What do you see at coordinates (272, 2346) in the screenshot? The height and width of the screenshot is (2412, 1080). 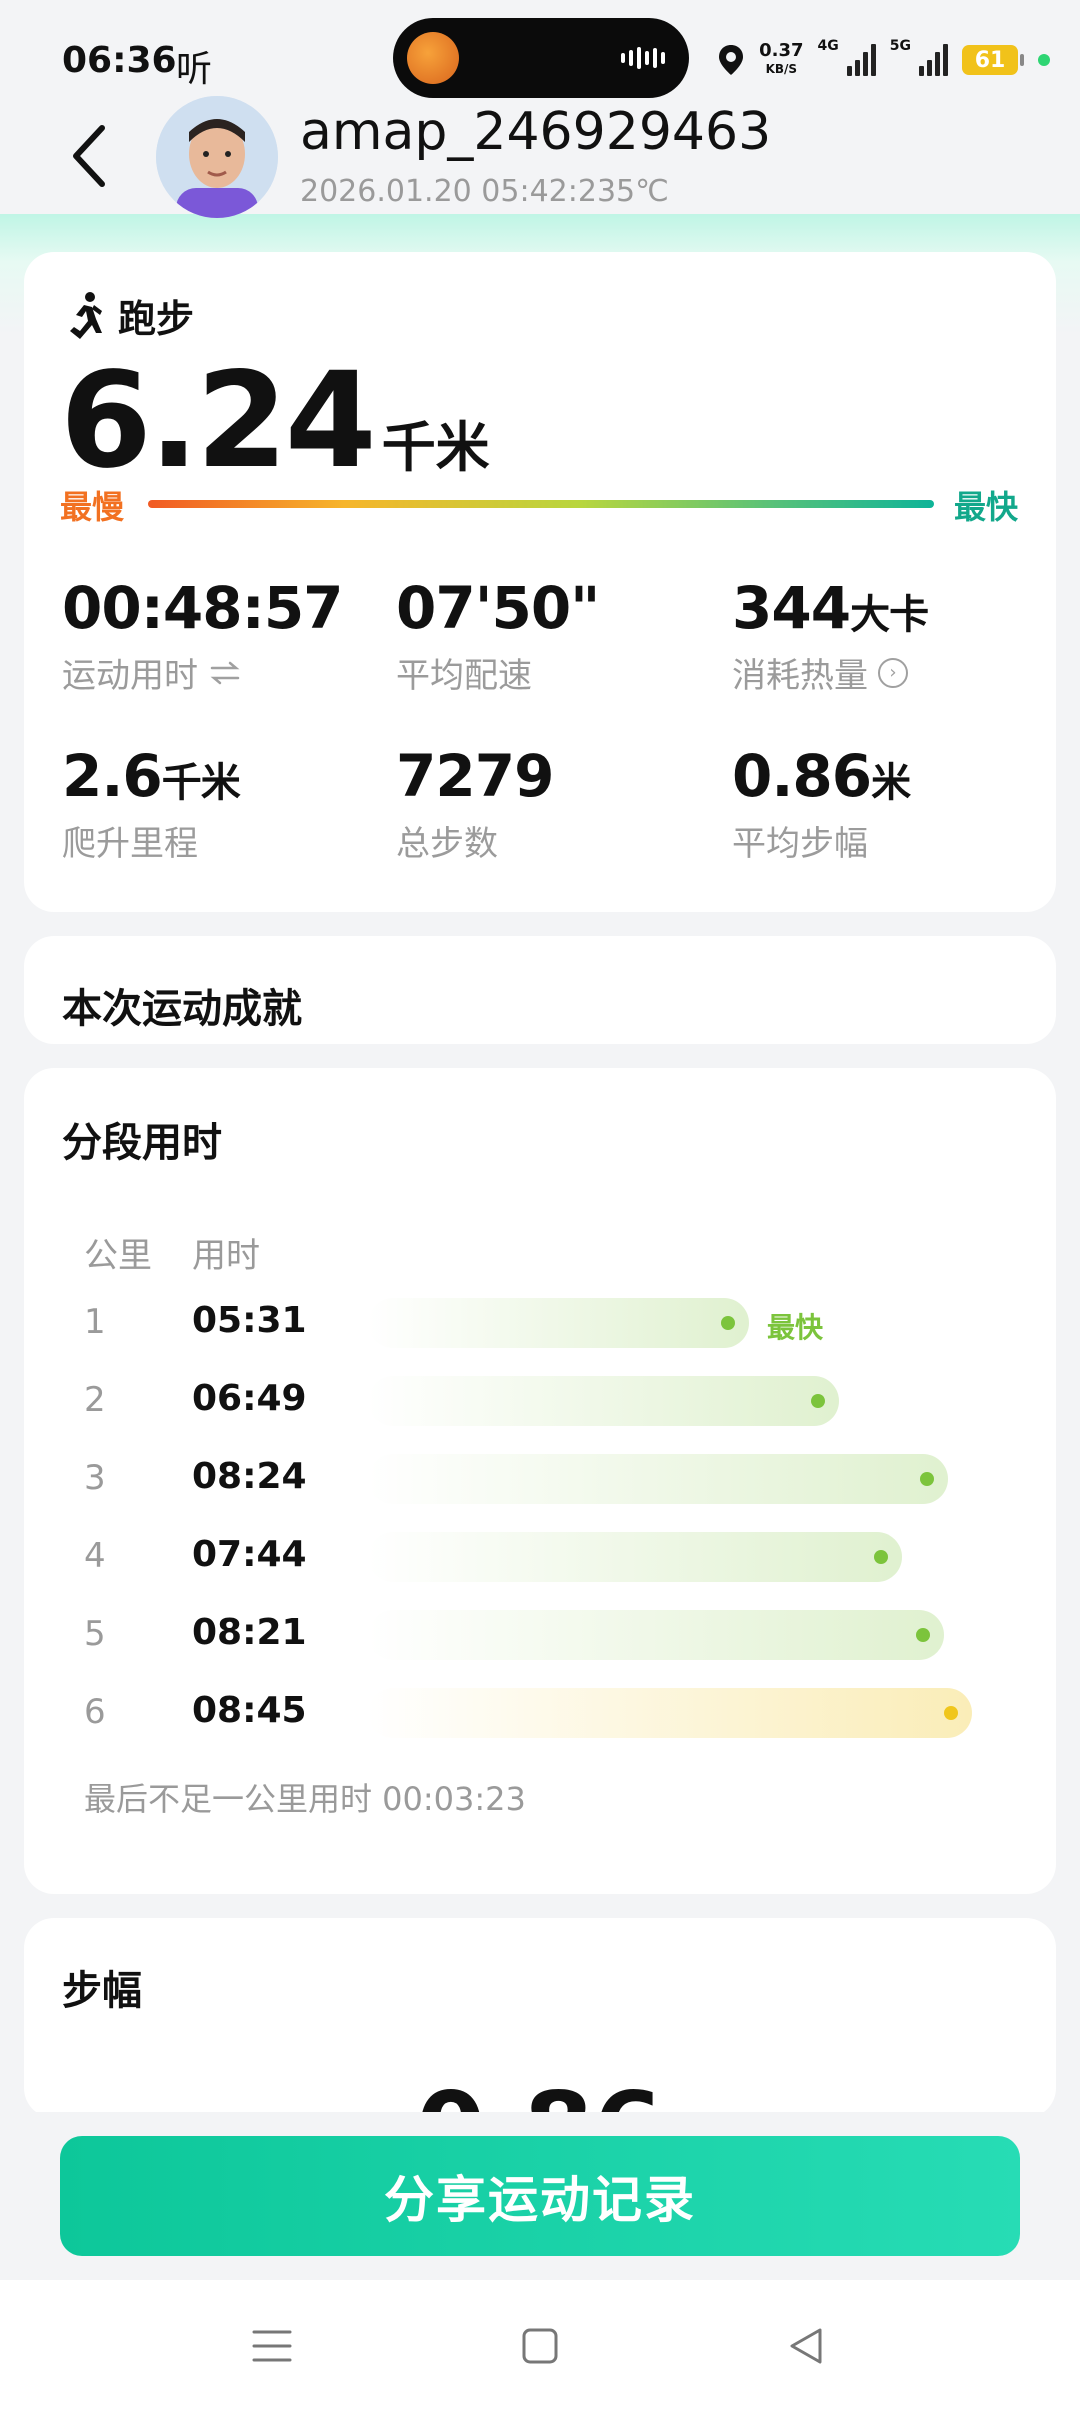 I see `menu-icon` at bounding box center [272, 2346].